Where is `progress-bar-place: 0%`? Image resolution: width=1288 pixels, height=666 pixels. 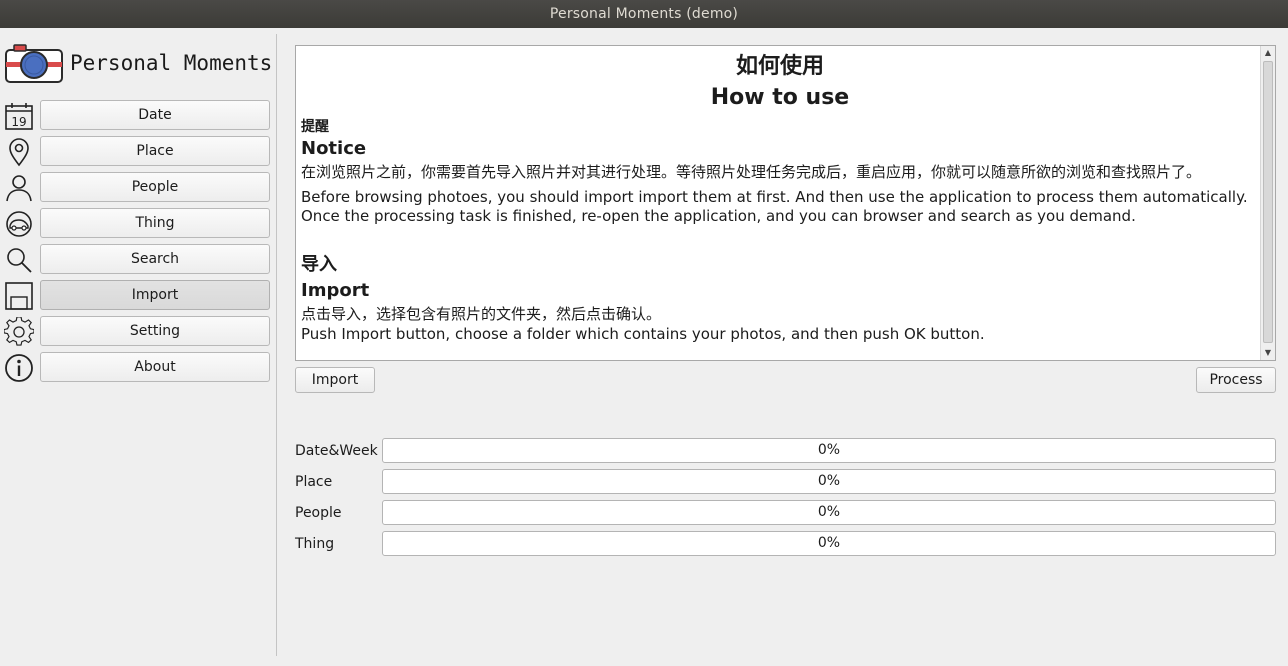
progress-bar-place: 0% is located at coordinates (829, 481).